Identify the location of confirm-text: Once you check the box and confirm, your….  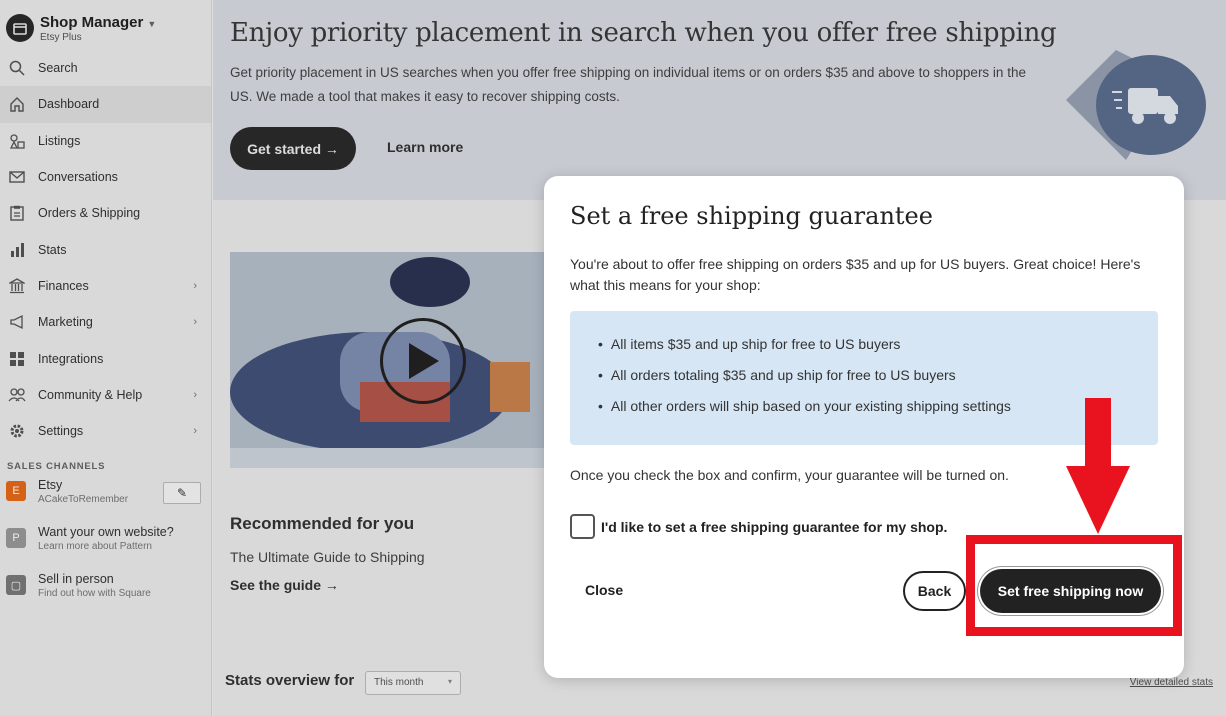
(789, 475).